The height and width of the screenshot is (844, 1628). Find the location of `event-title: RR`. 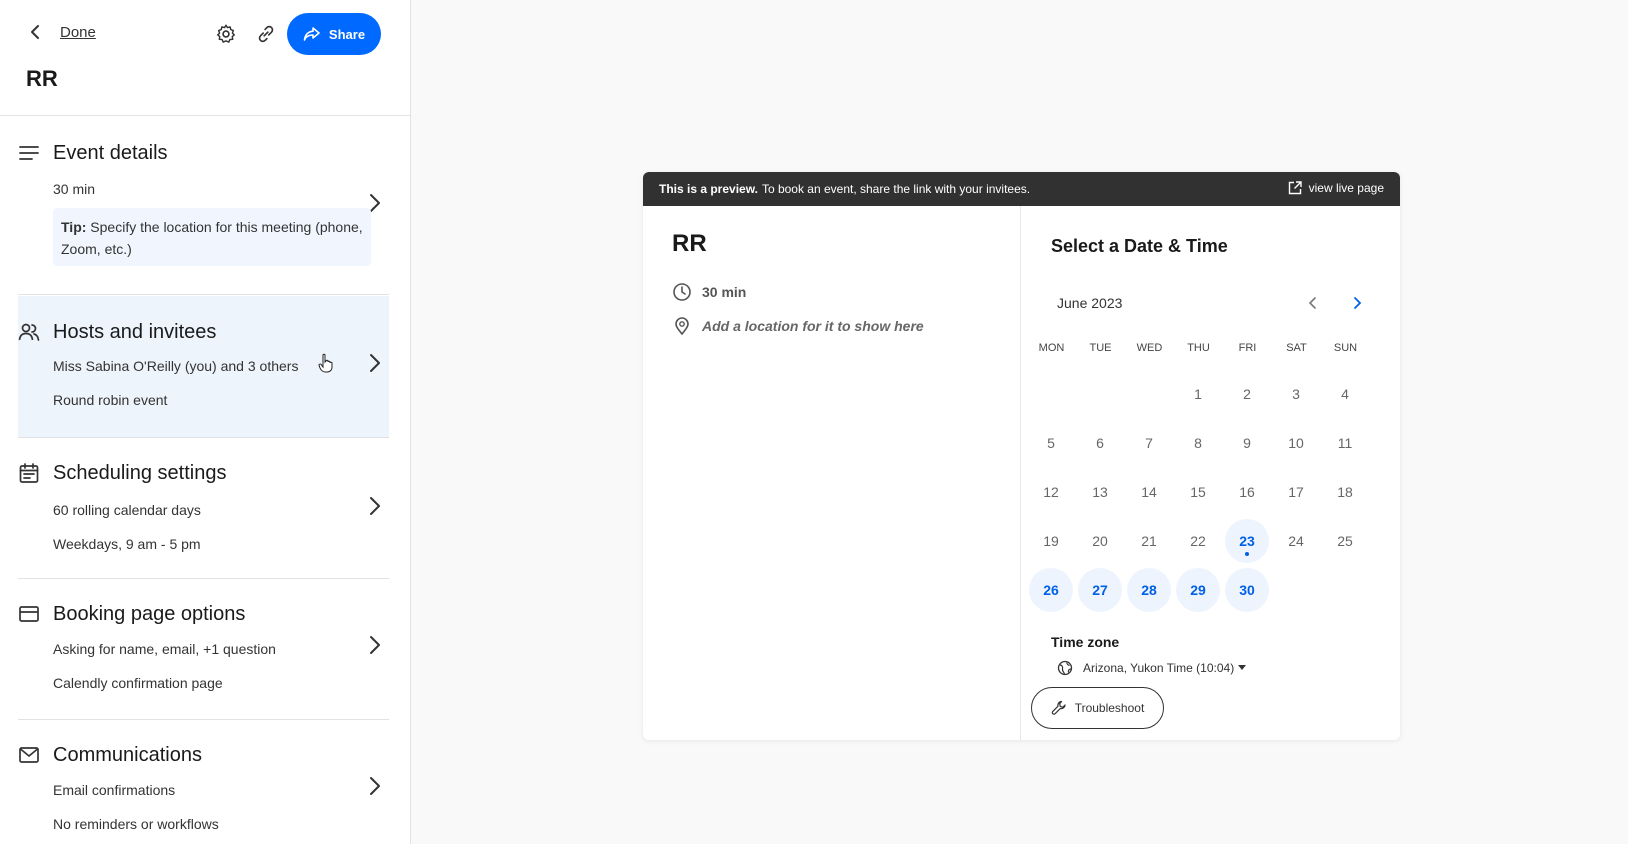

event-title: RR is located at coordinates (42, 78).